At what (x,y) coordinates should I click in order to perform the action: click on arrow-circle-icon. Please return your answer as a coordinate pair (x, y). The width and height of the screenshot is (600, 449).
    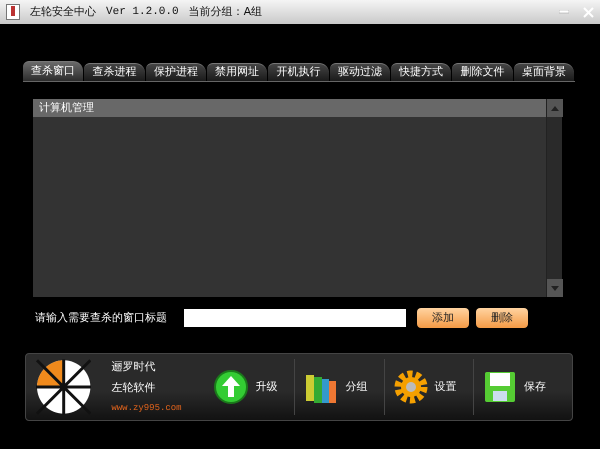
    Looking at the image, I should click on (231, 387).